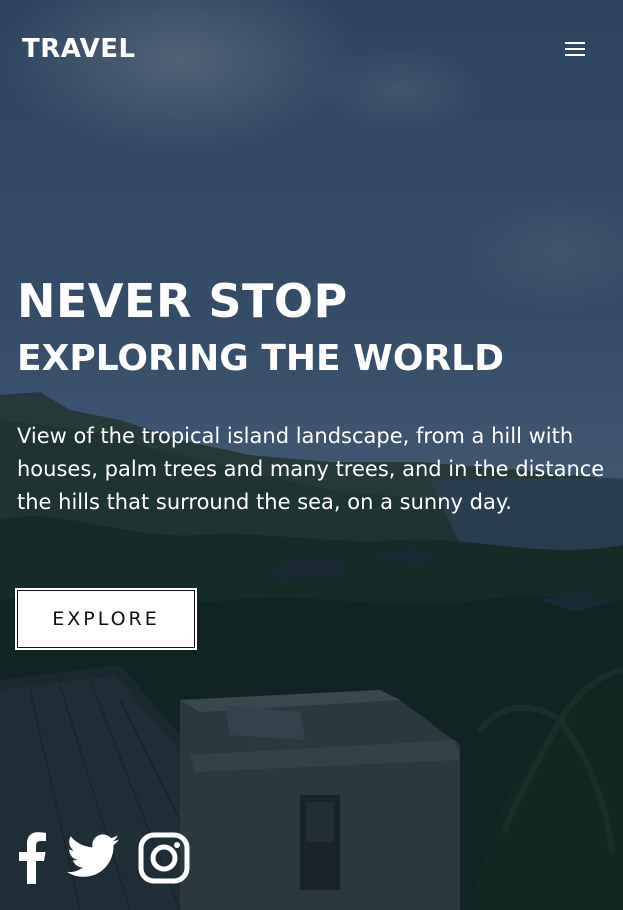  Describe the element at coordinates (32, 860) in the screenshot. I see `facebook-icon` at that location.